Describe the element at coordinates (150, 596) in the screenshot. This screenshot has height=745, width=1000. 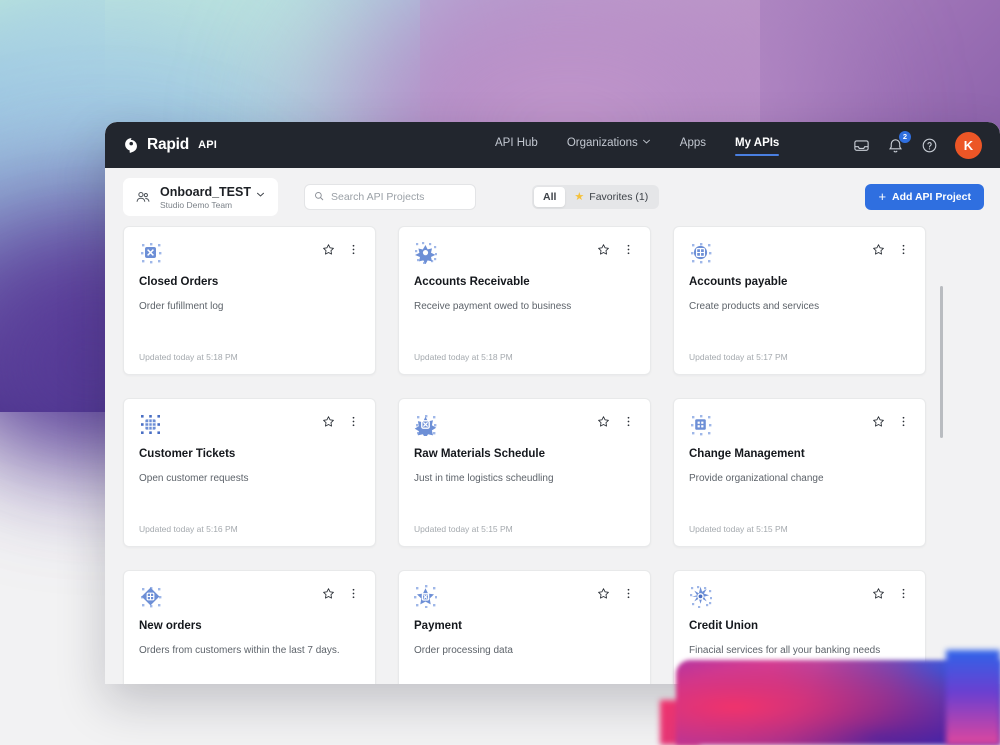
I see `chip-new-orders-icon` at that location.